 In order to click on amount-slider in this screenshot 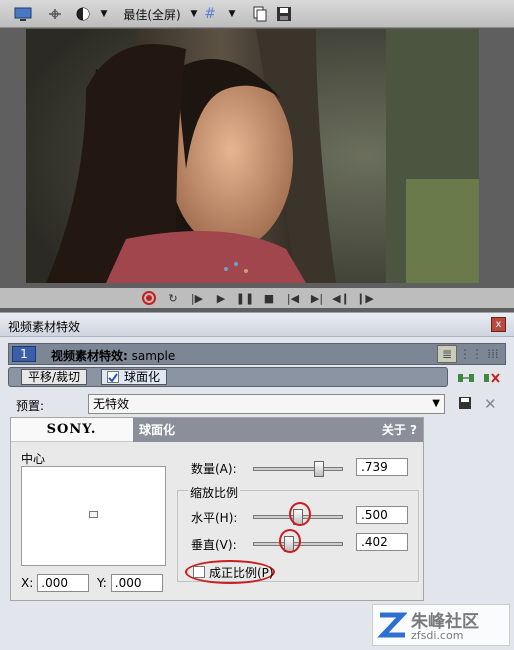, I will do `click(298, 469)`.